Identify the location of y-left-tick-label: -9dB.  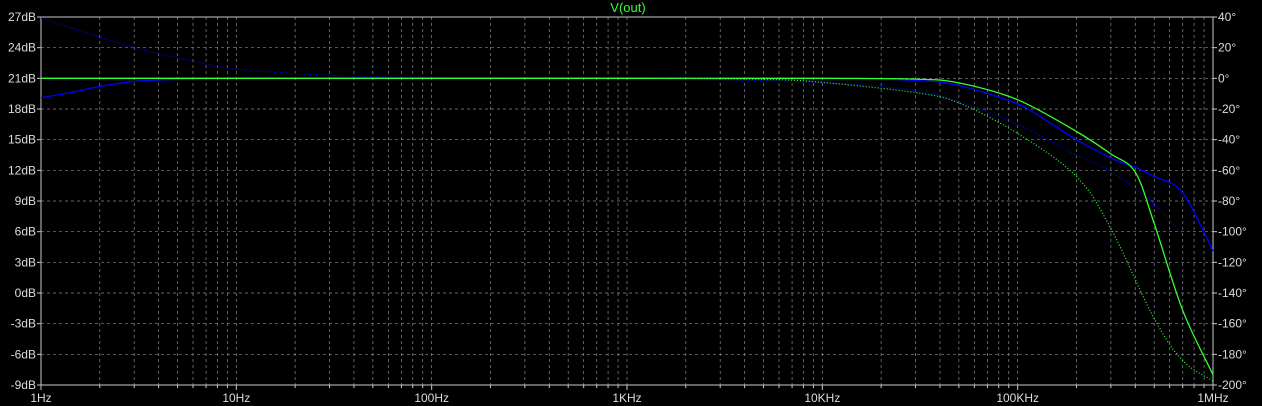
(23, 385).